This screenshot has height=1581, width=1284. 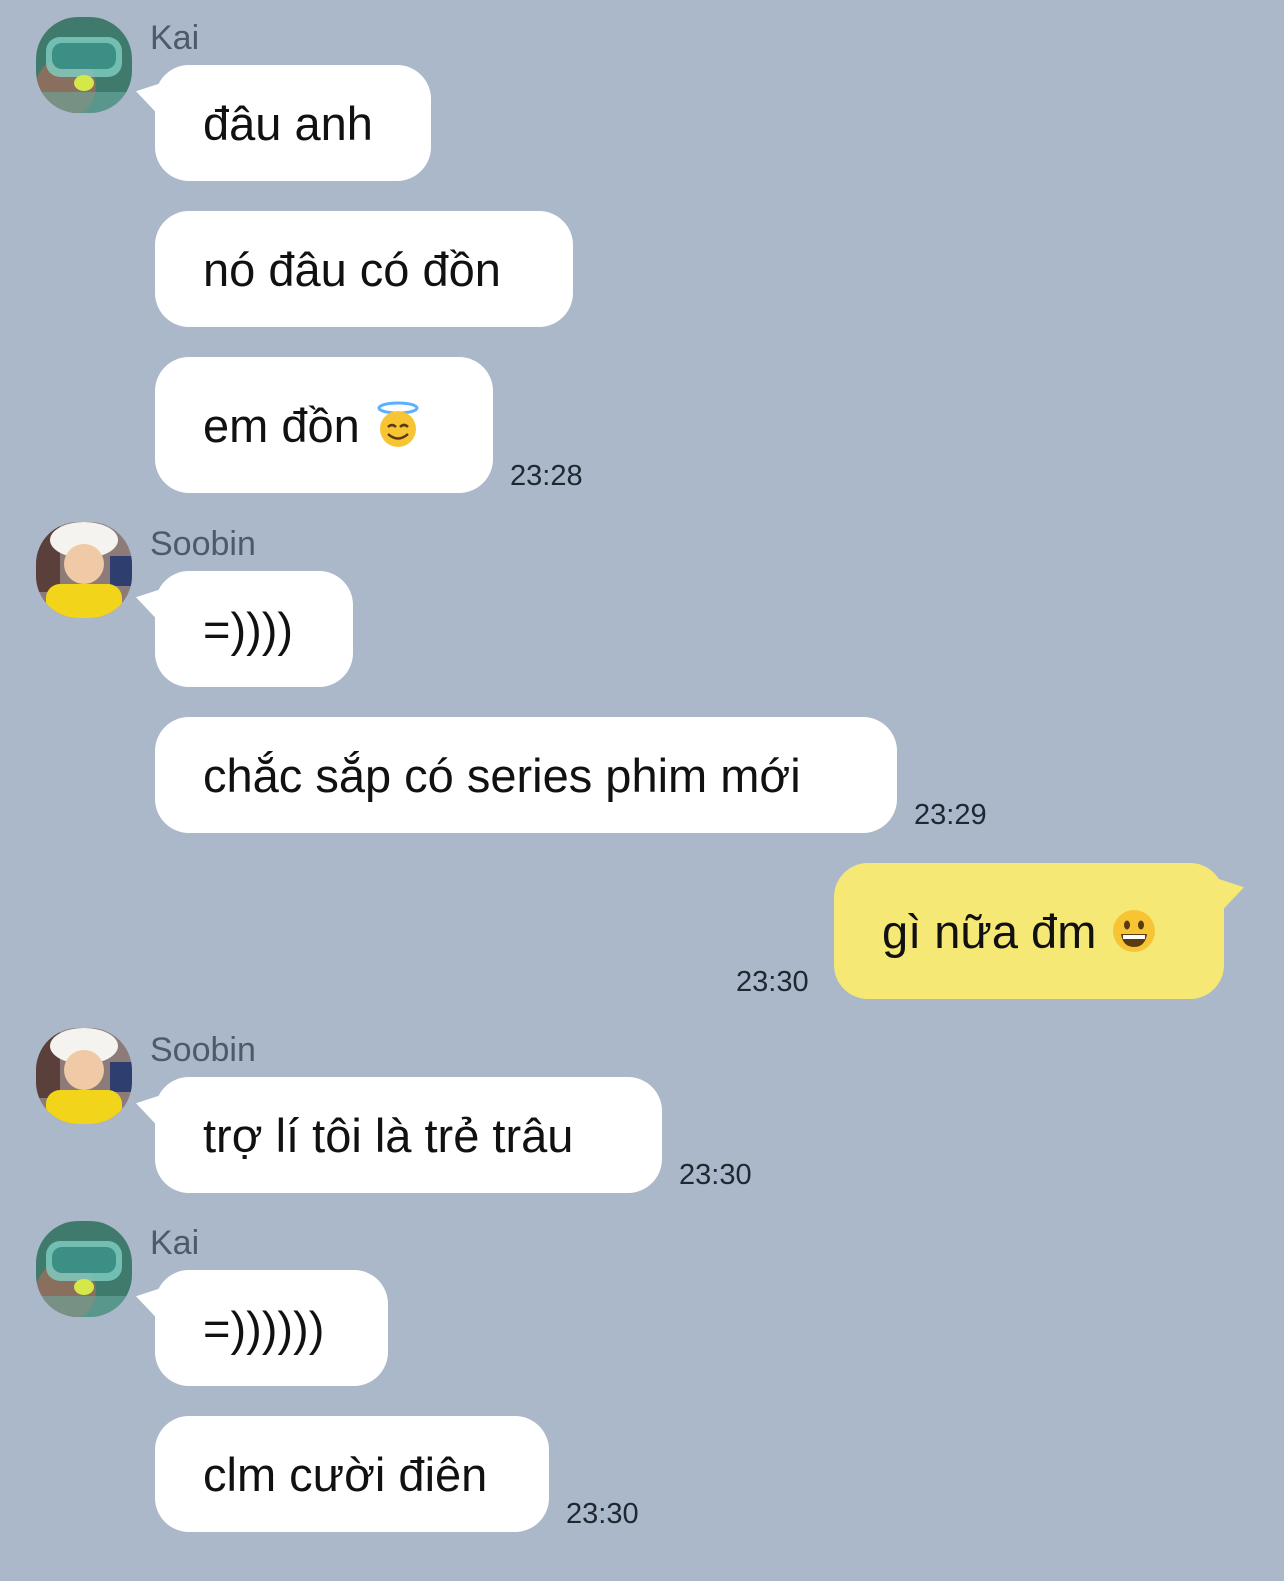 I want to click on message-text: nó đâu có đồn, so click(x=352, y=269).